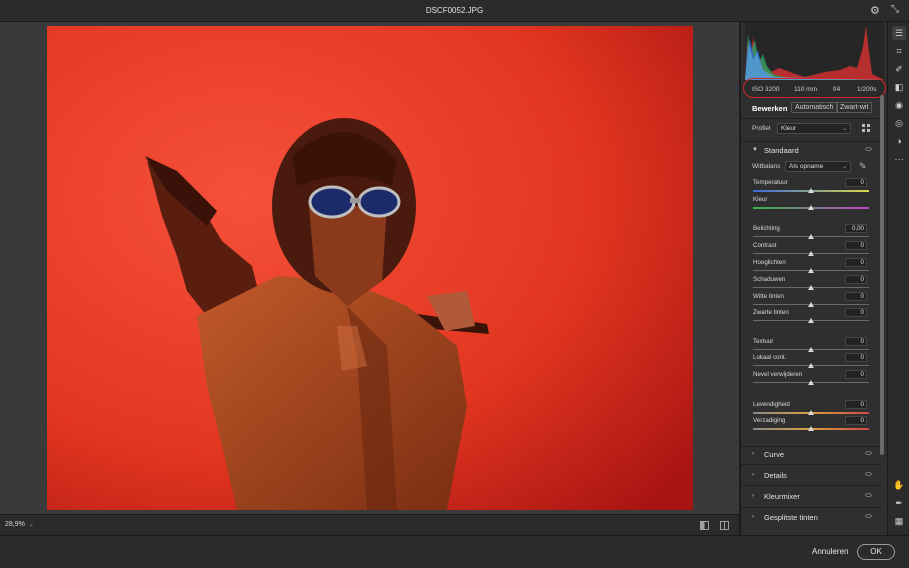  I want to click on slider-label: Textuur, so click(763, 341).